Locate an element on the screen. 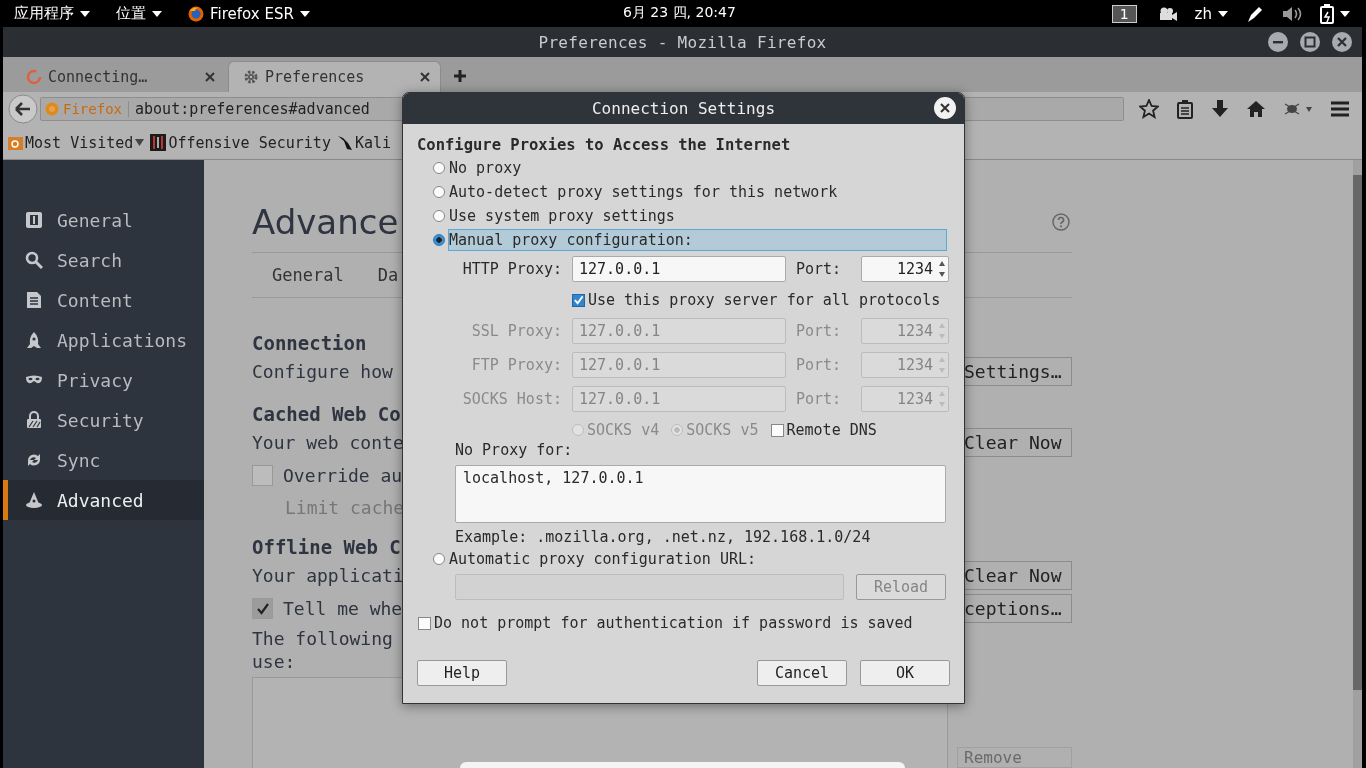 This screenshot has height=768, width=1366. description-text: The following use: is located at coordinates (322, 650).